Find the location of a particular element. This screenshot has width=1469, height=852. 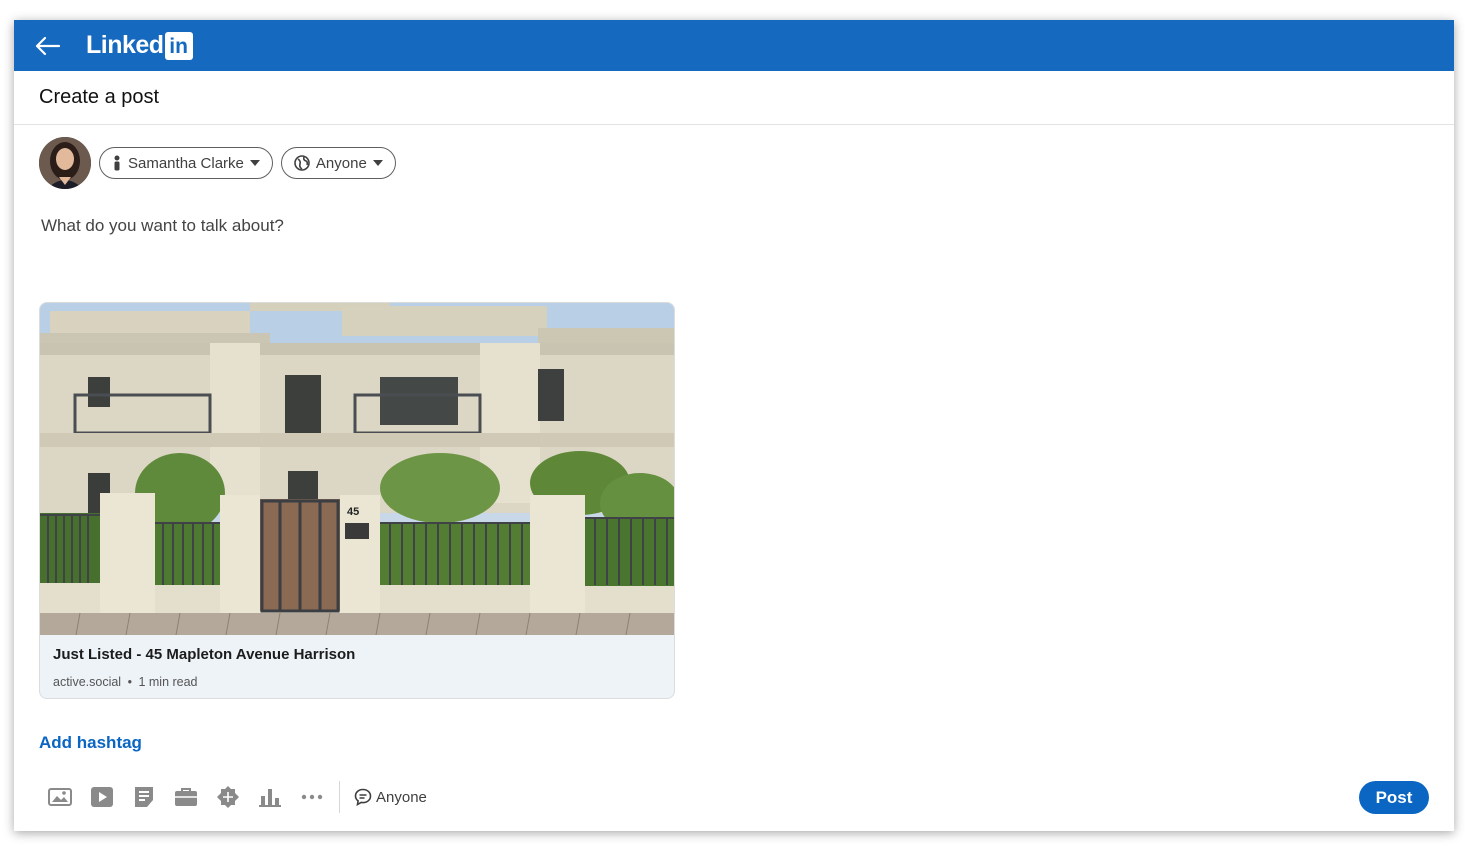

logo-mark-text: in is located at coordinates (178, 46).